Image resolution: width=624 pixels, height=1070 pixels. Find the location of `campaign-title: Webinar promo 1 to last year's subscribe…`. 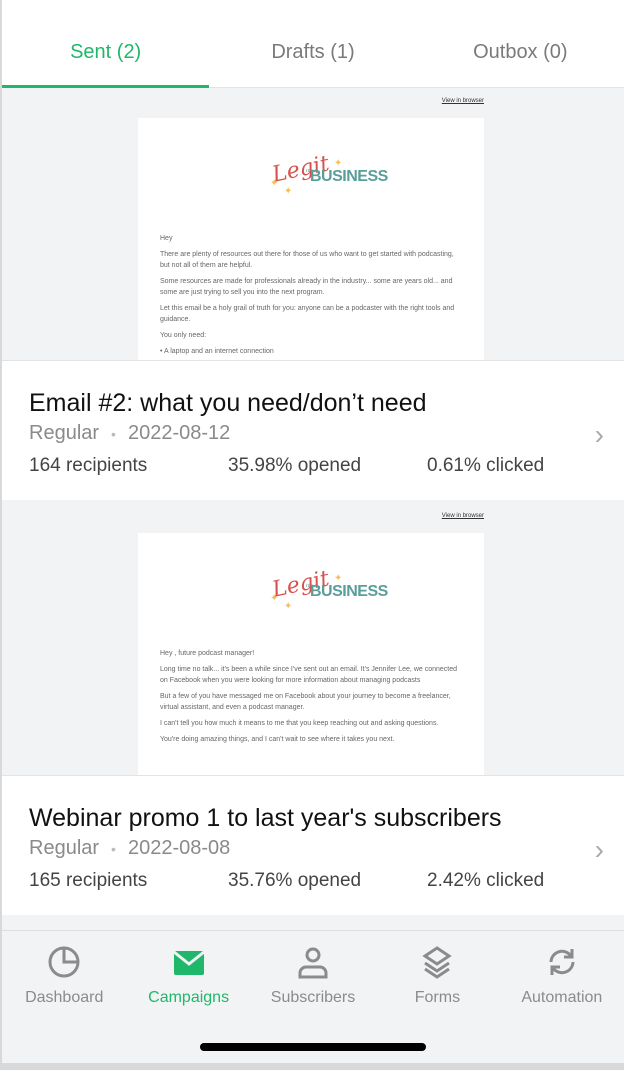

campaign-title: Webinar promo 1 to last year's subscribe… is located at coordinates (265, 818).